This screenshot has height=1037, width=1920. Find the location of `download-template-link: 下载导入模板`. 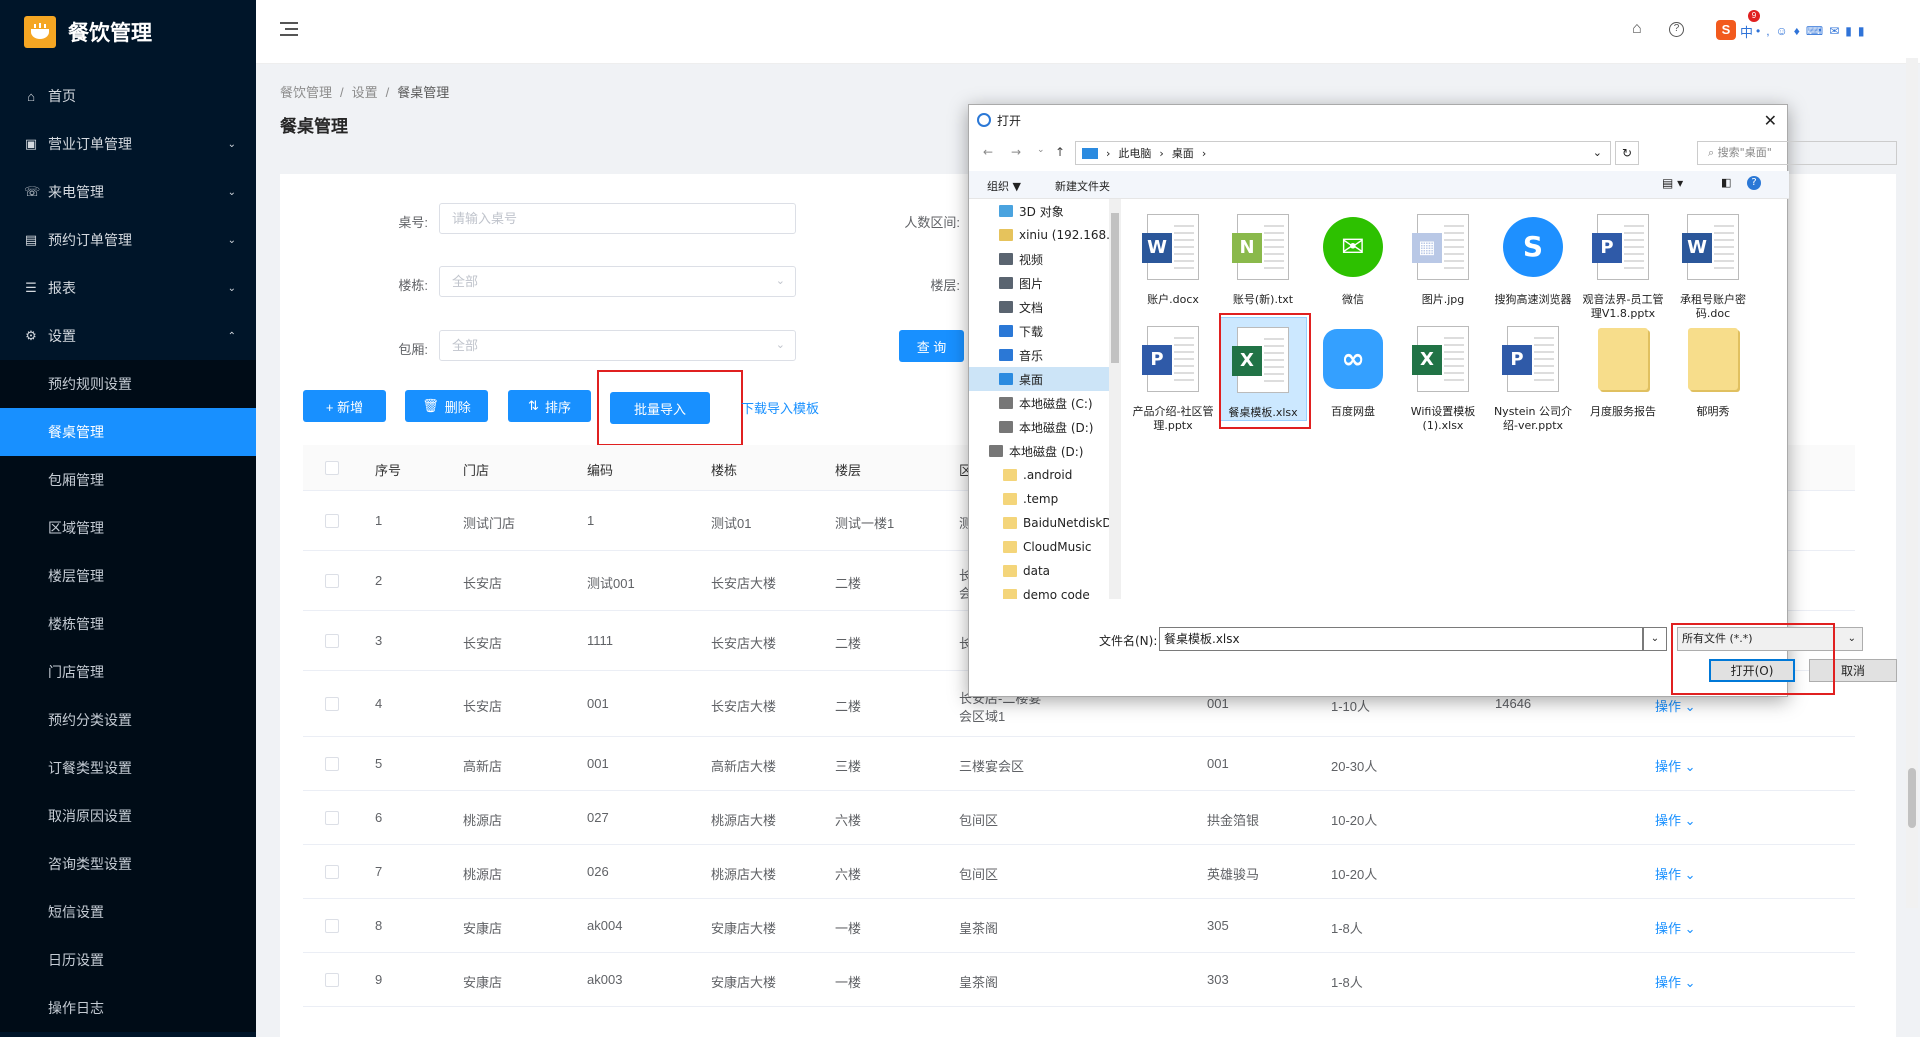

download-template-link: 下载导入模板 is located at coordinates (780, 407).